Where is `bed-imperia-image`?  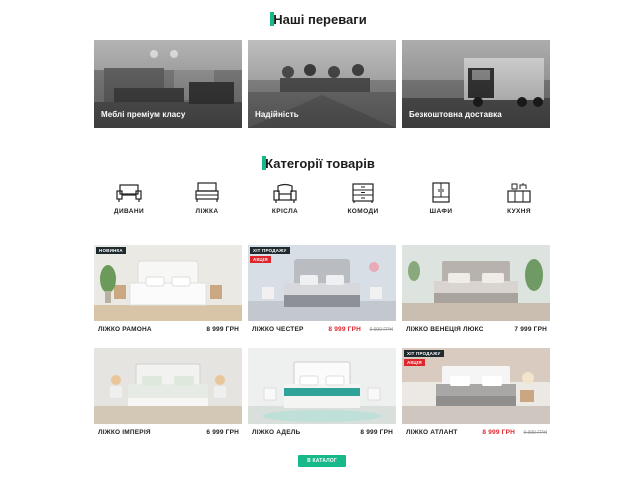 bed-imperia-image is located at coordinates (168, 386).